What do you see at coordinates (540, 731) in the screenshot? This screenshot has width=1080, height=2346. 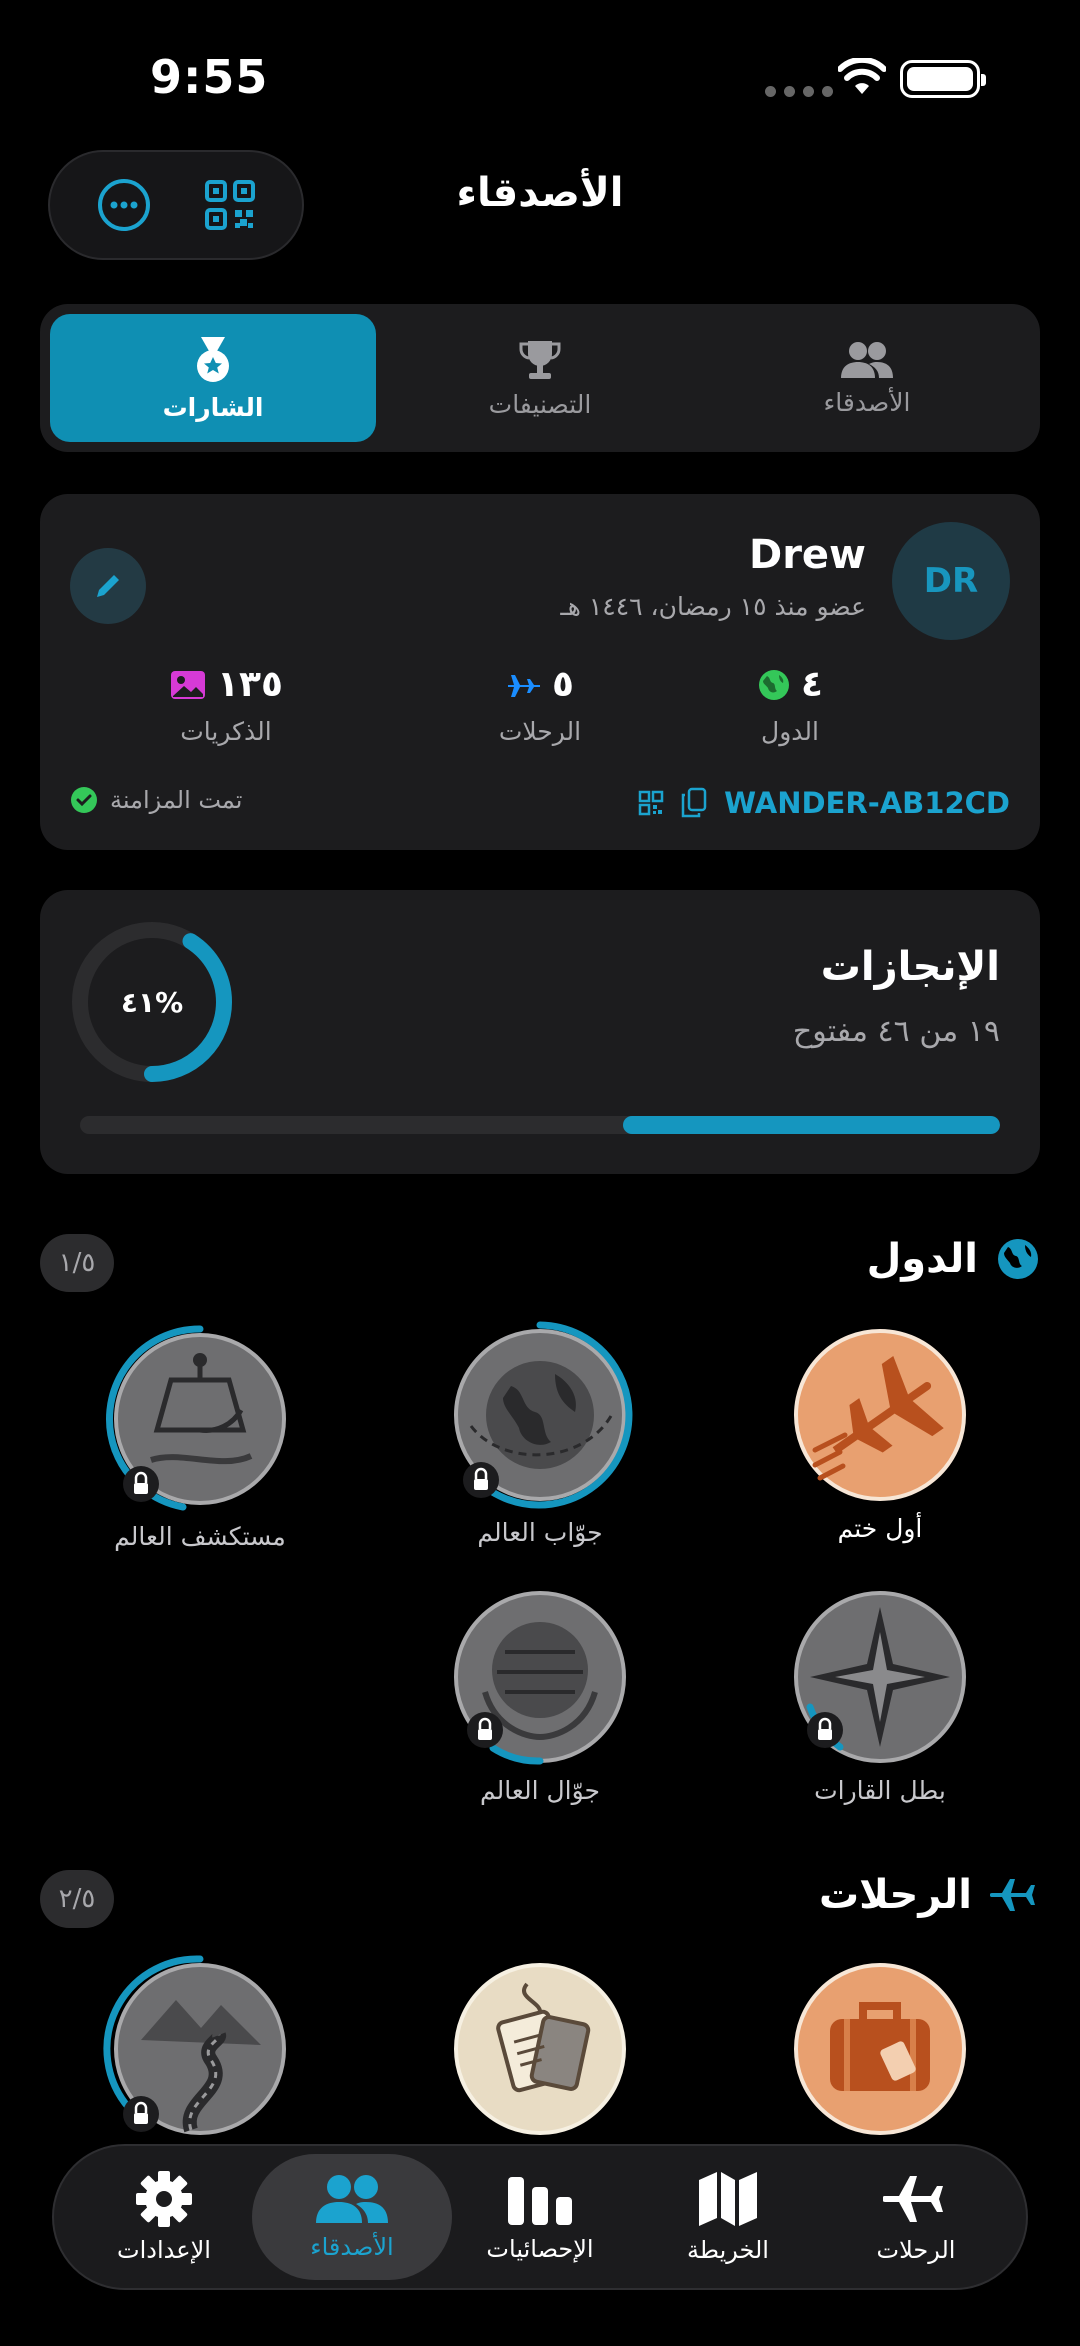 I see `stat-trips-label: الرحلات` at bounding box center [540, 731].